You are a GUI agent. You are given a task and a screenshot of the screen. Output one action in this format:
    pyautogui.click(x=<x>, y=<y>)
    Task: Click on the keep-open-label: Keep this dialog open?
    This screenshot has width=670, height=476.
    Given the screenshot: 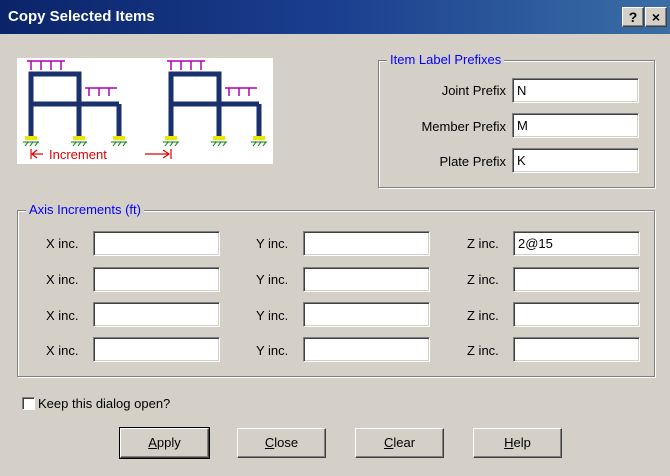 What is the action you would take?
    pyautogui.click(x=104, y=403)
    